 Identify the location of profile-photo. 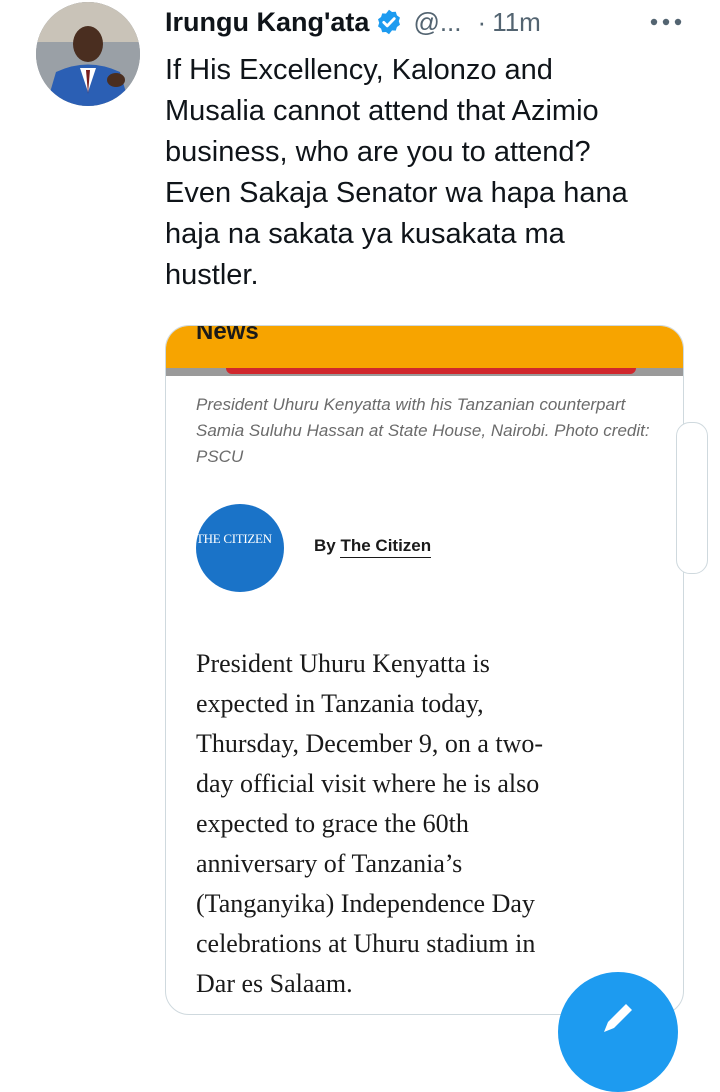
(88, 54).